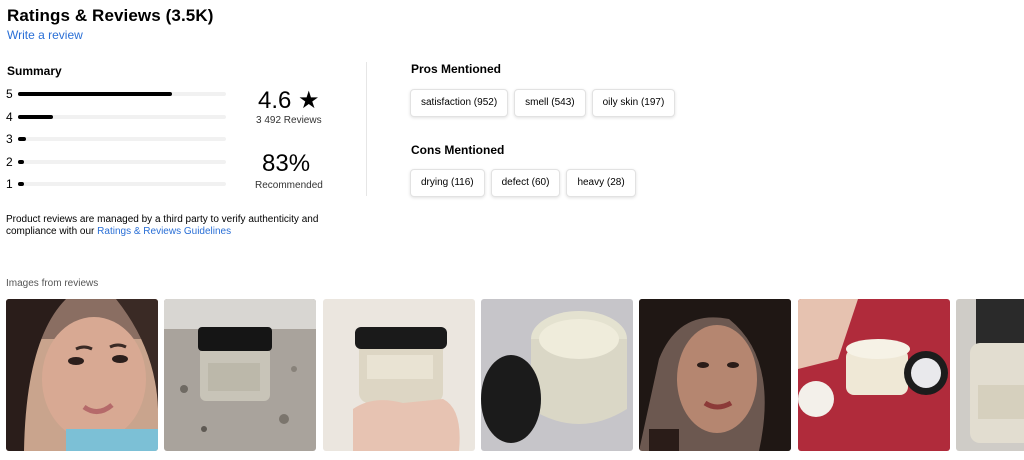 The height and width of the screenshot is (460, 1024). I want to click on rating-row-4: 4, so click(116, 117).